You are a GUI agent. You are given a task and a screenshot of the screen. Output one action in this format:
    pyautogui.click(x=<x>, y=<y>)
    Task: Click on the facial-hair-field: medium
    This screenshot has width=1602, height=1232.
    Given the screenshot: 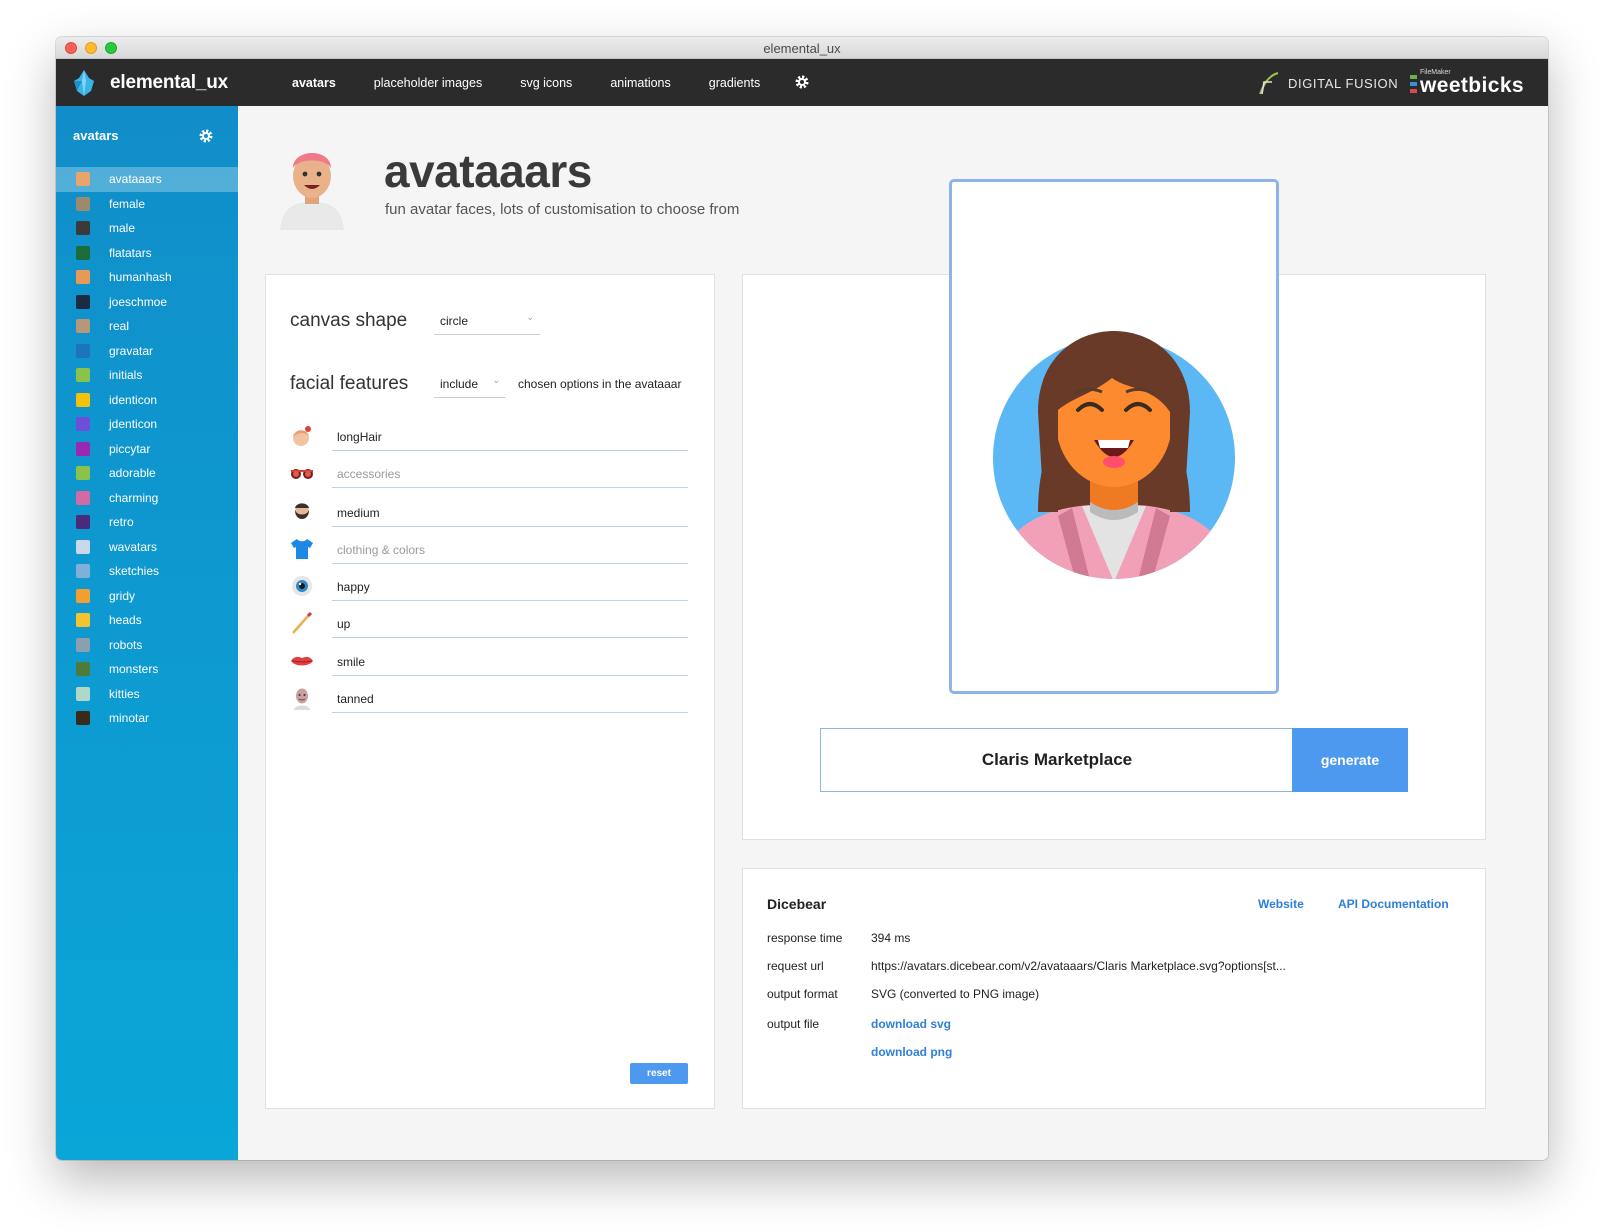 What is the action you would take?
    pyautogui.click(x=510, y=512)
    